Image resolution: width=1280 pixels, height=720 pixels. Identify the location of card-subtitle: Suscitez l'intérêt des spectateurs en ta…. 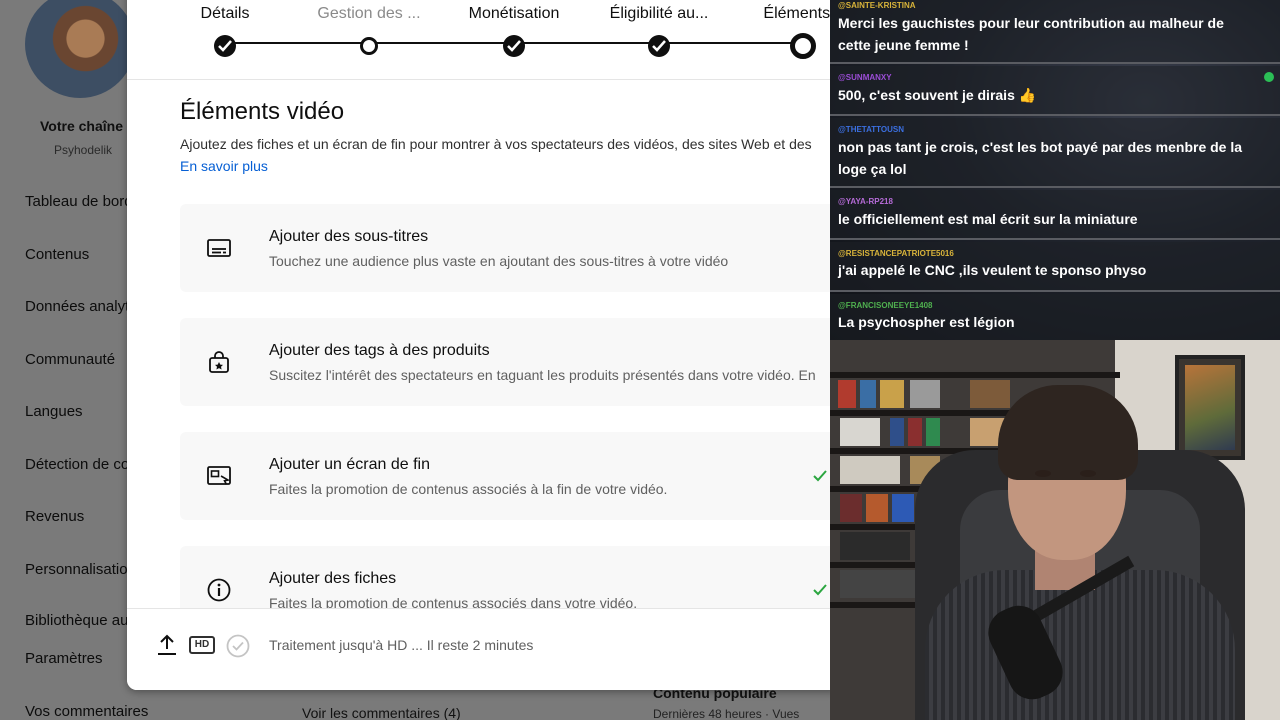
(542, 375).